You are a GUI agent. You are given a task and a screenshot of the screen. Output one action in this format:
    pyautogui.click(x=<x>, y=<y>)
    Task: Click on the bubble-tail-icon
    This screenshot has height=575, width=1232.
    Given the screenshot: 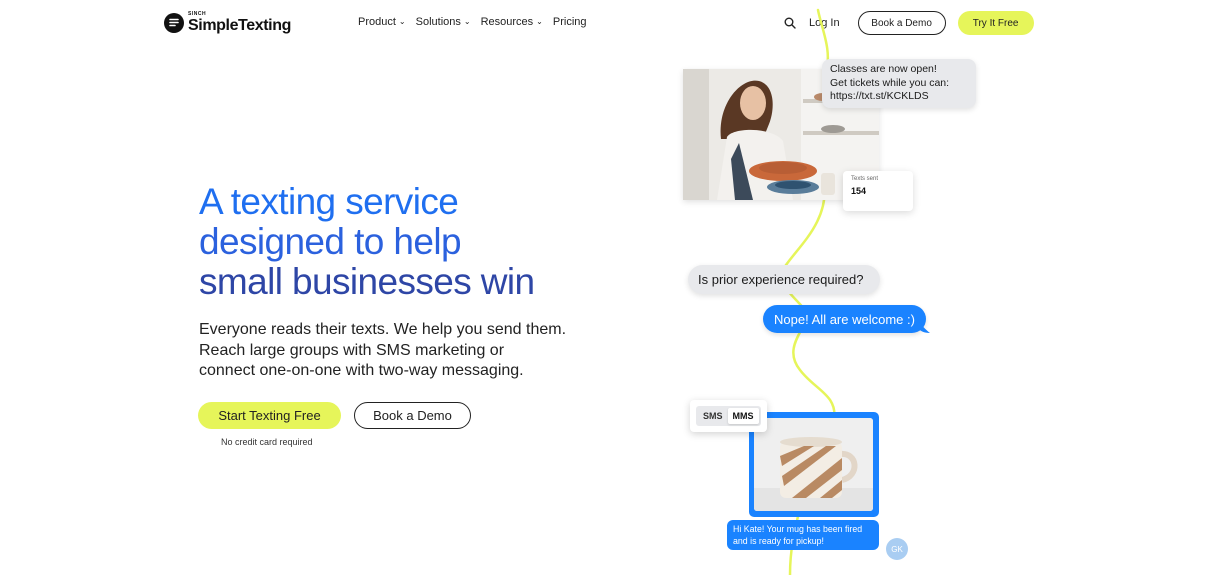 What is the action you would take?
    pyautogui.click(x=924, y=326)
    